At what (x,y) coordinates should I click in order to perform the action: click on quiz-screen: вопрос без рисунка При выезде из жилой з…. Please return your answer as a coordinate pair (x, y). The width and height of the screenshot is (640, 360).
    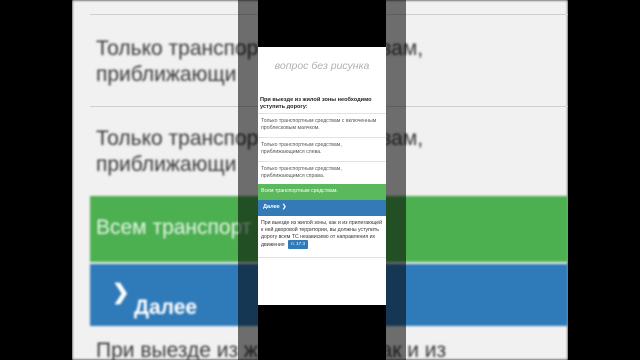
    Looking at the image, I should click on (322, 176).